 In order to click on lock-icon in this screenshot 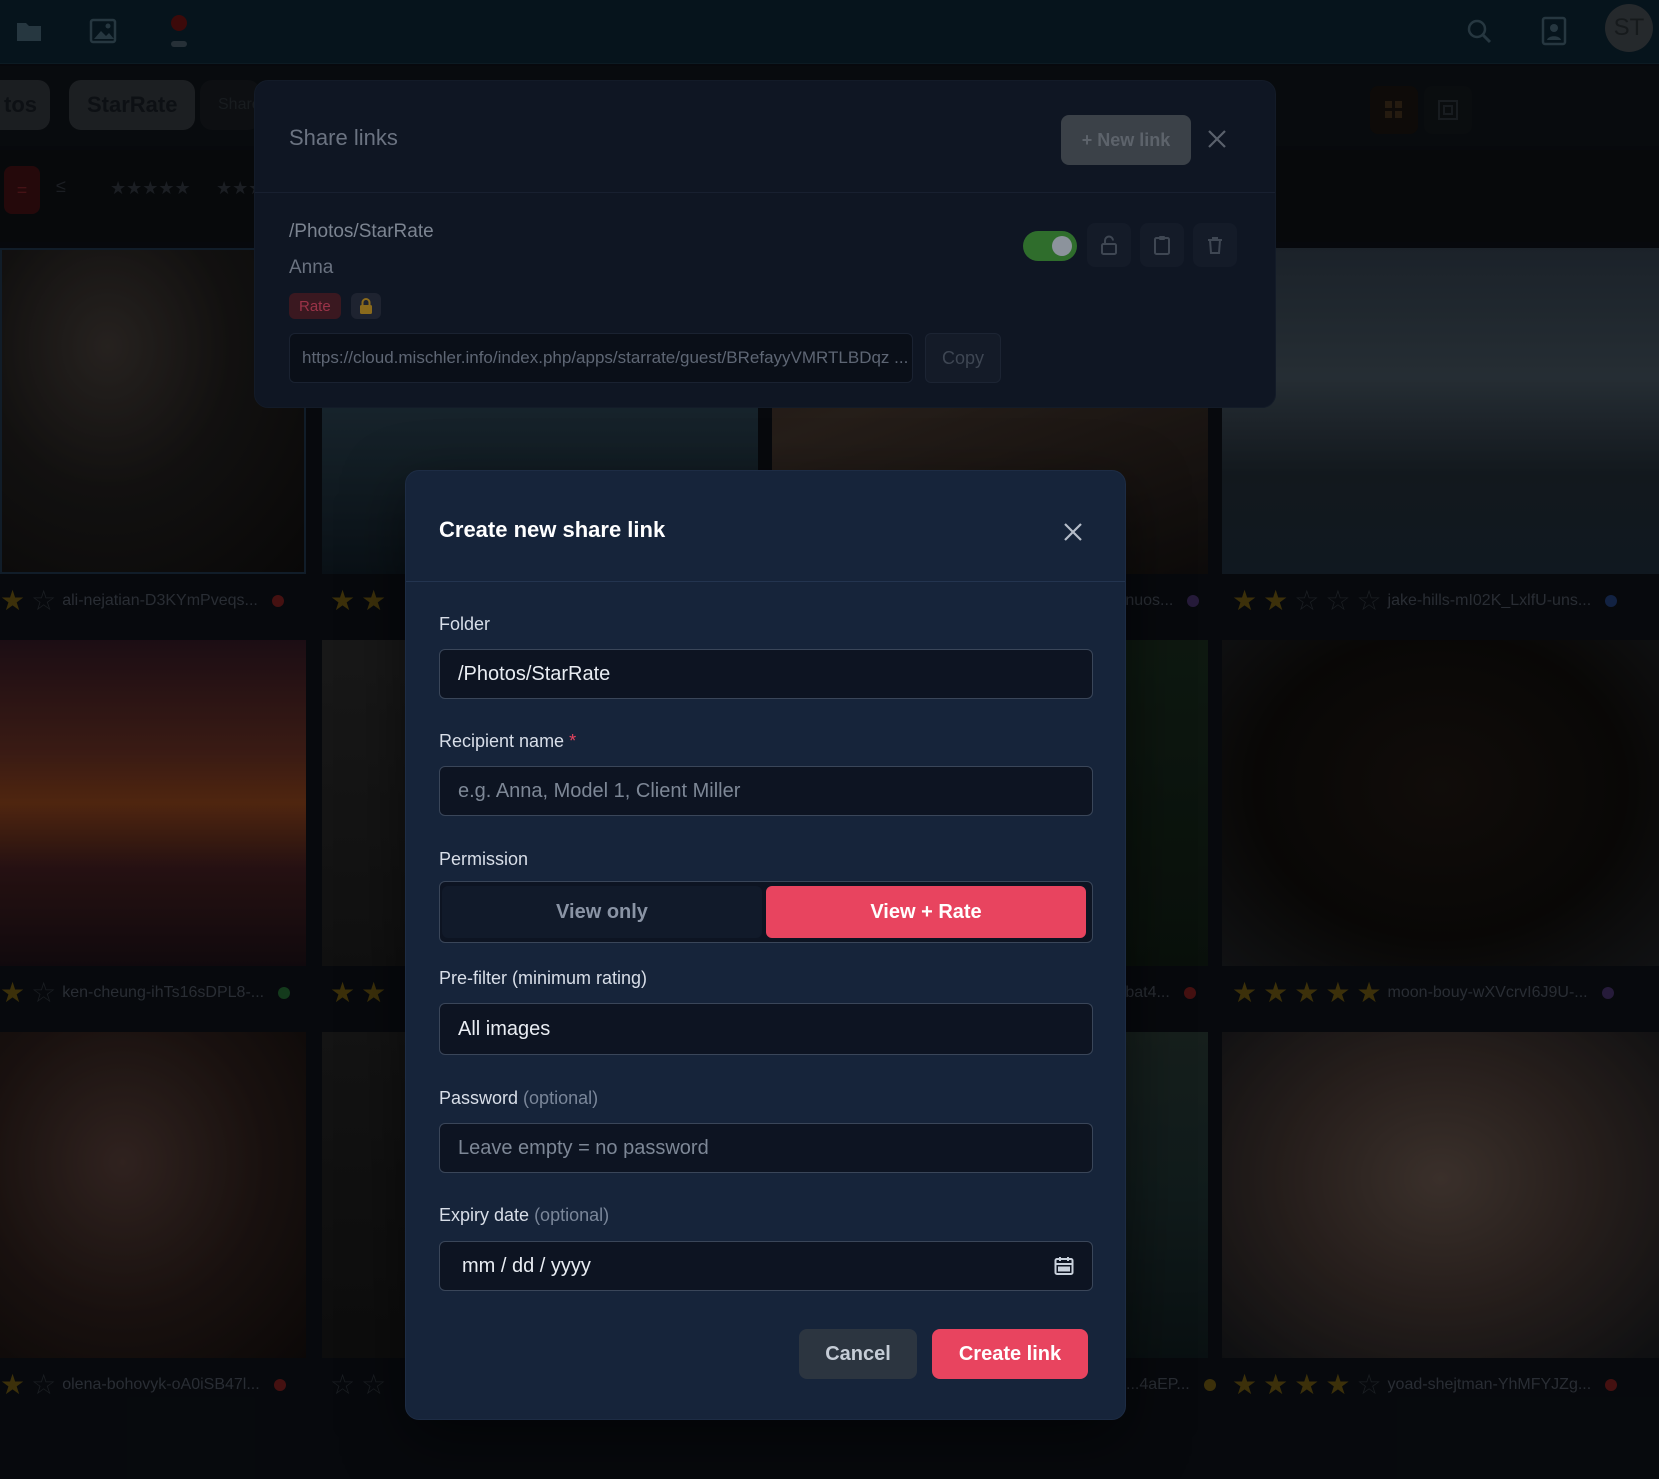, I will do `click(366, 306)`.